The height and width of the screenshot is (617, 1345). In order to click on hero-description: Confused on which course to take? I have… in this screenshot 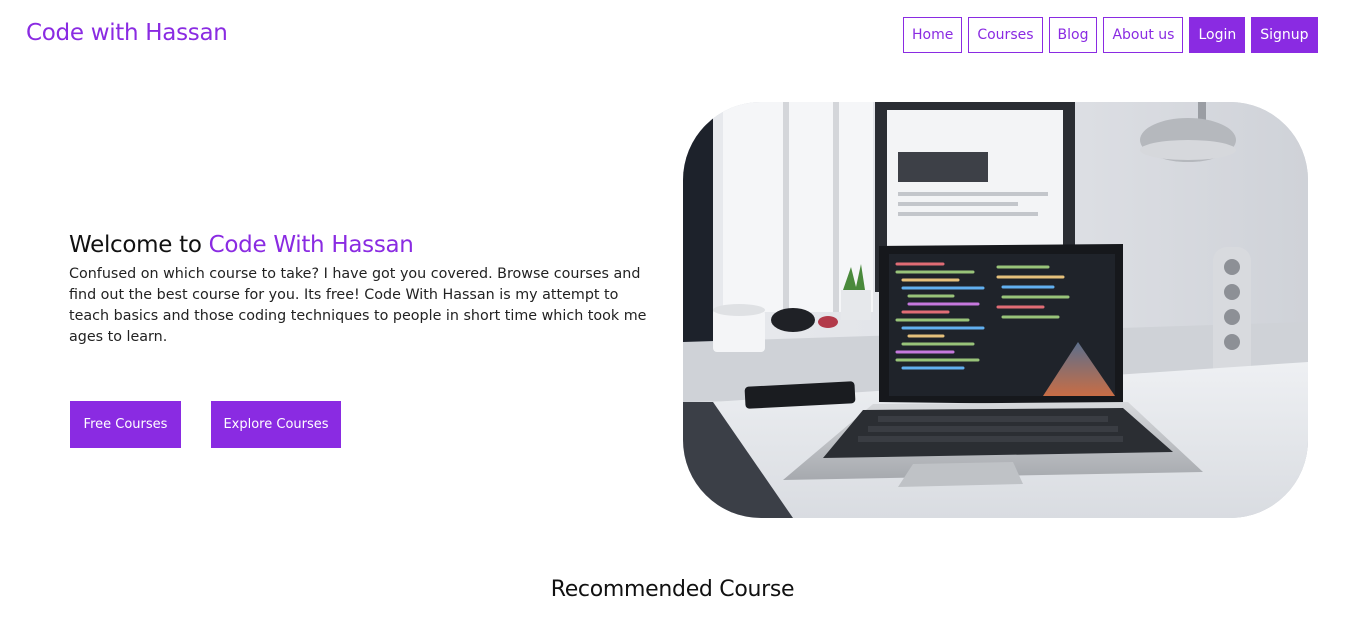, I will do `click(358, 305)`.